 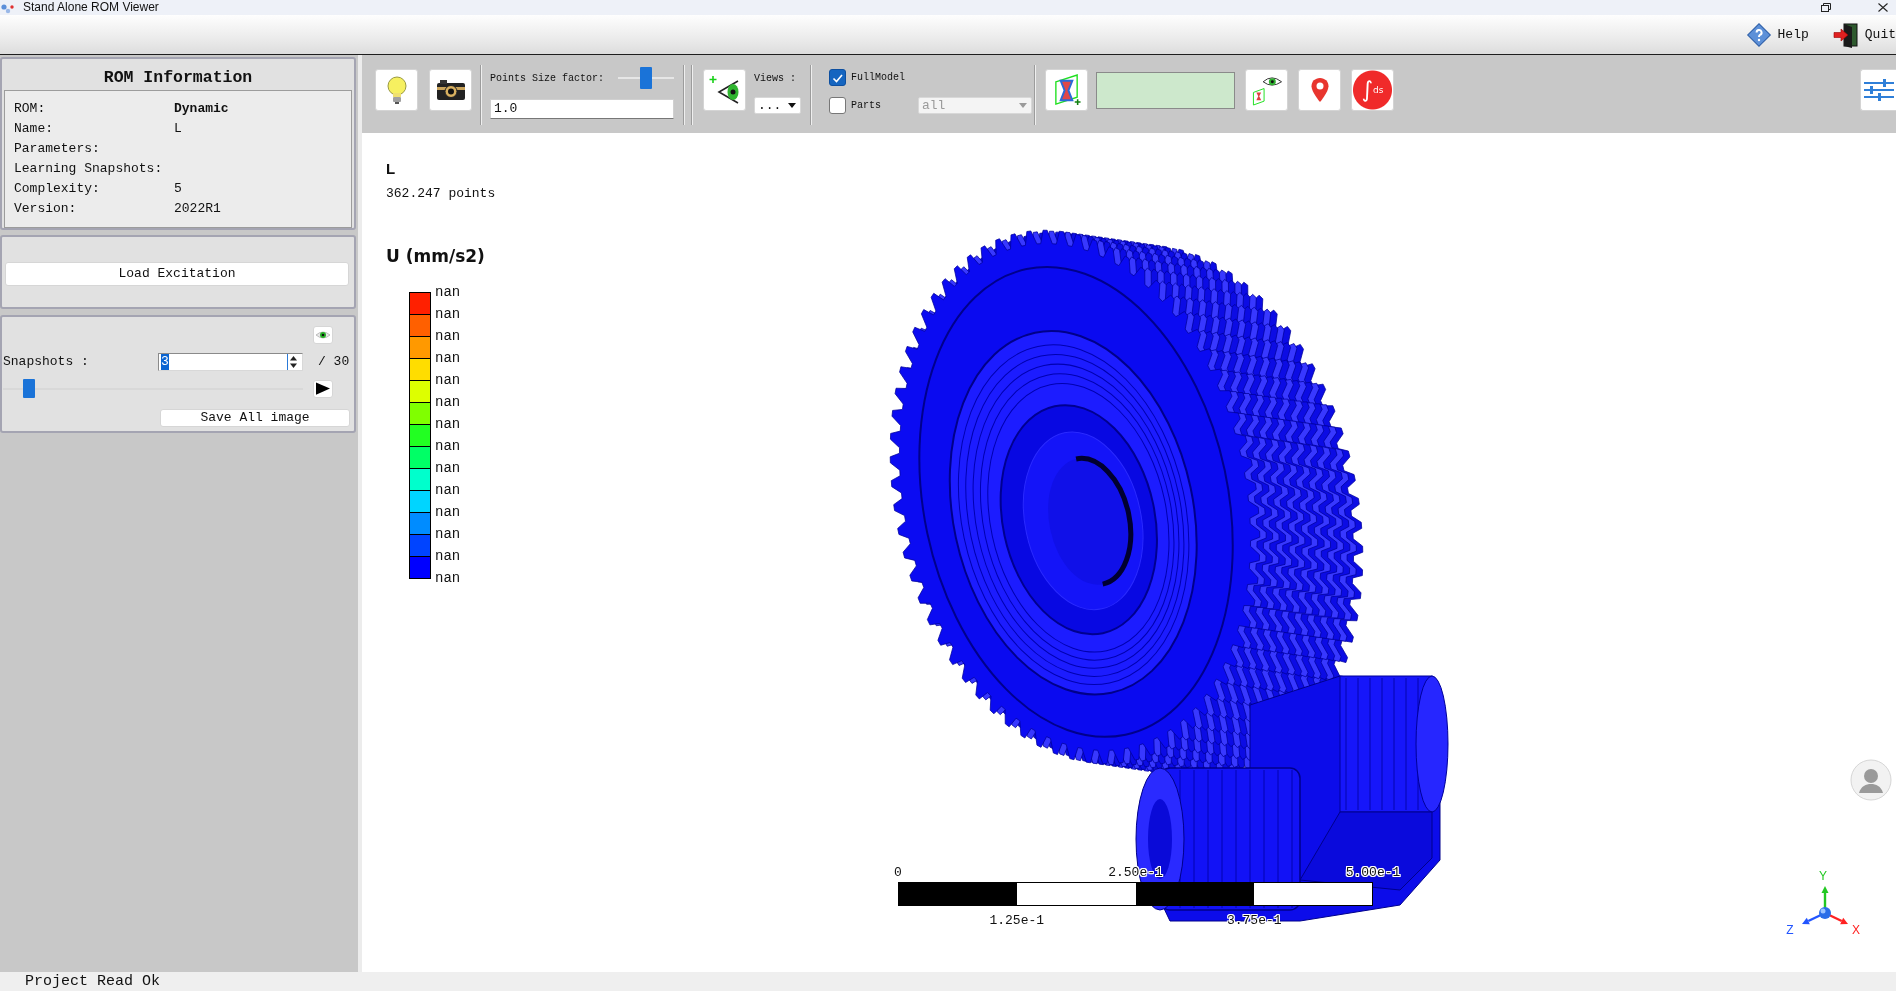 What do you see at coordinates (293, 362) in the screenshot?
I see `spin-arrows-icon` at bounding box center [293, 362].